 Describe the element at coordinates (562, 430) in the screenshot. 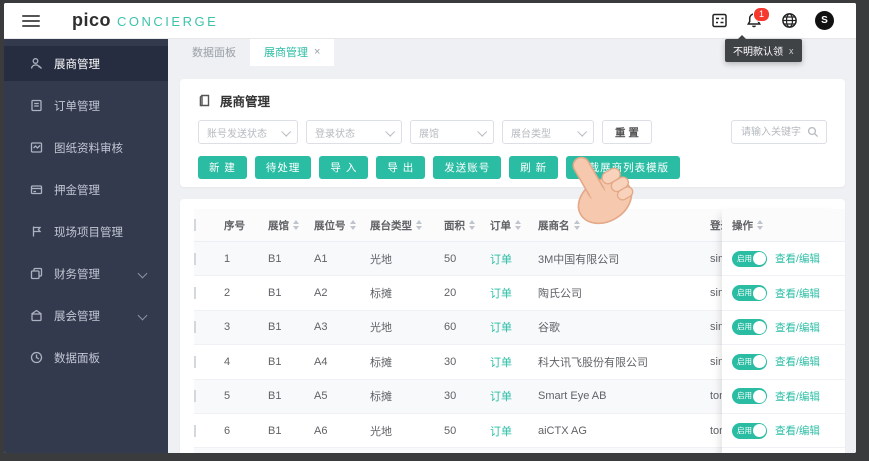

I see `cell-exhibitor-name: aiCTX AG` at that location.